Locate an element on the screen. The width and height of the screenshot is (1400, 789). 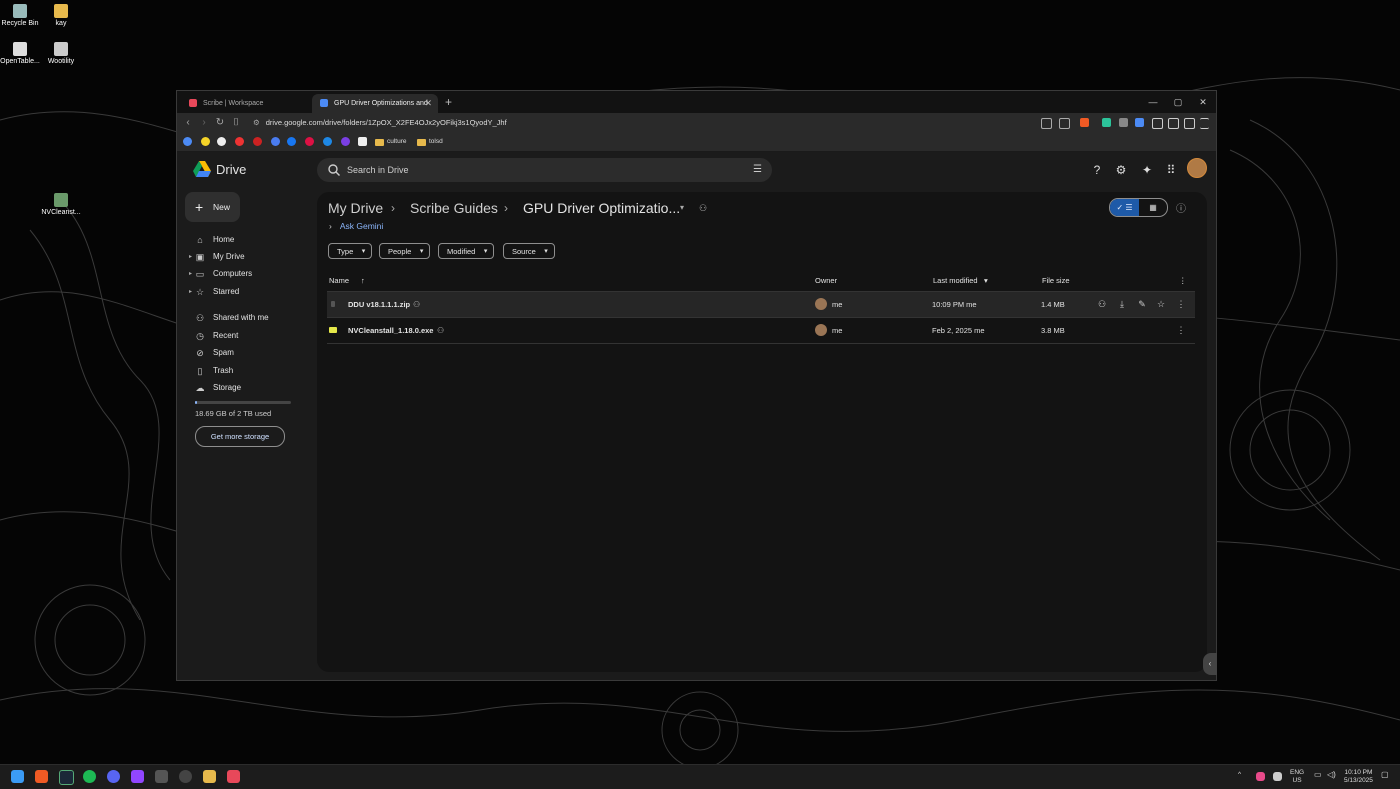
menu-icon is located at coordinates (1204, 123).